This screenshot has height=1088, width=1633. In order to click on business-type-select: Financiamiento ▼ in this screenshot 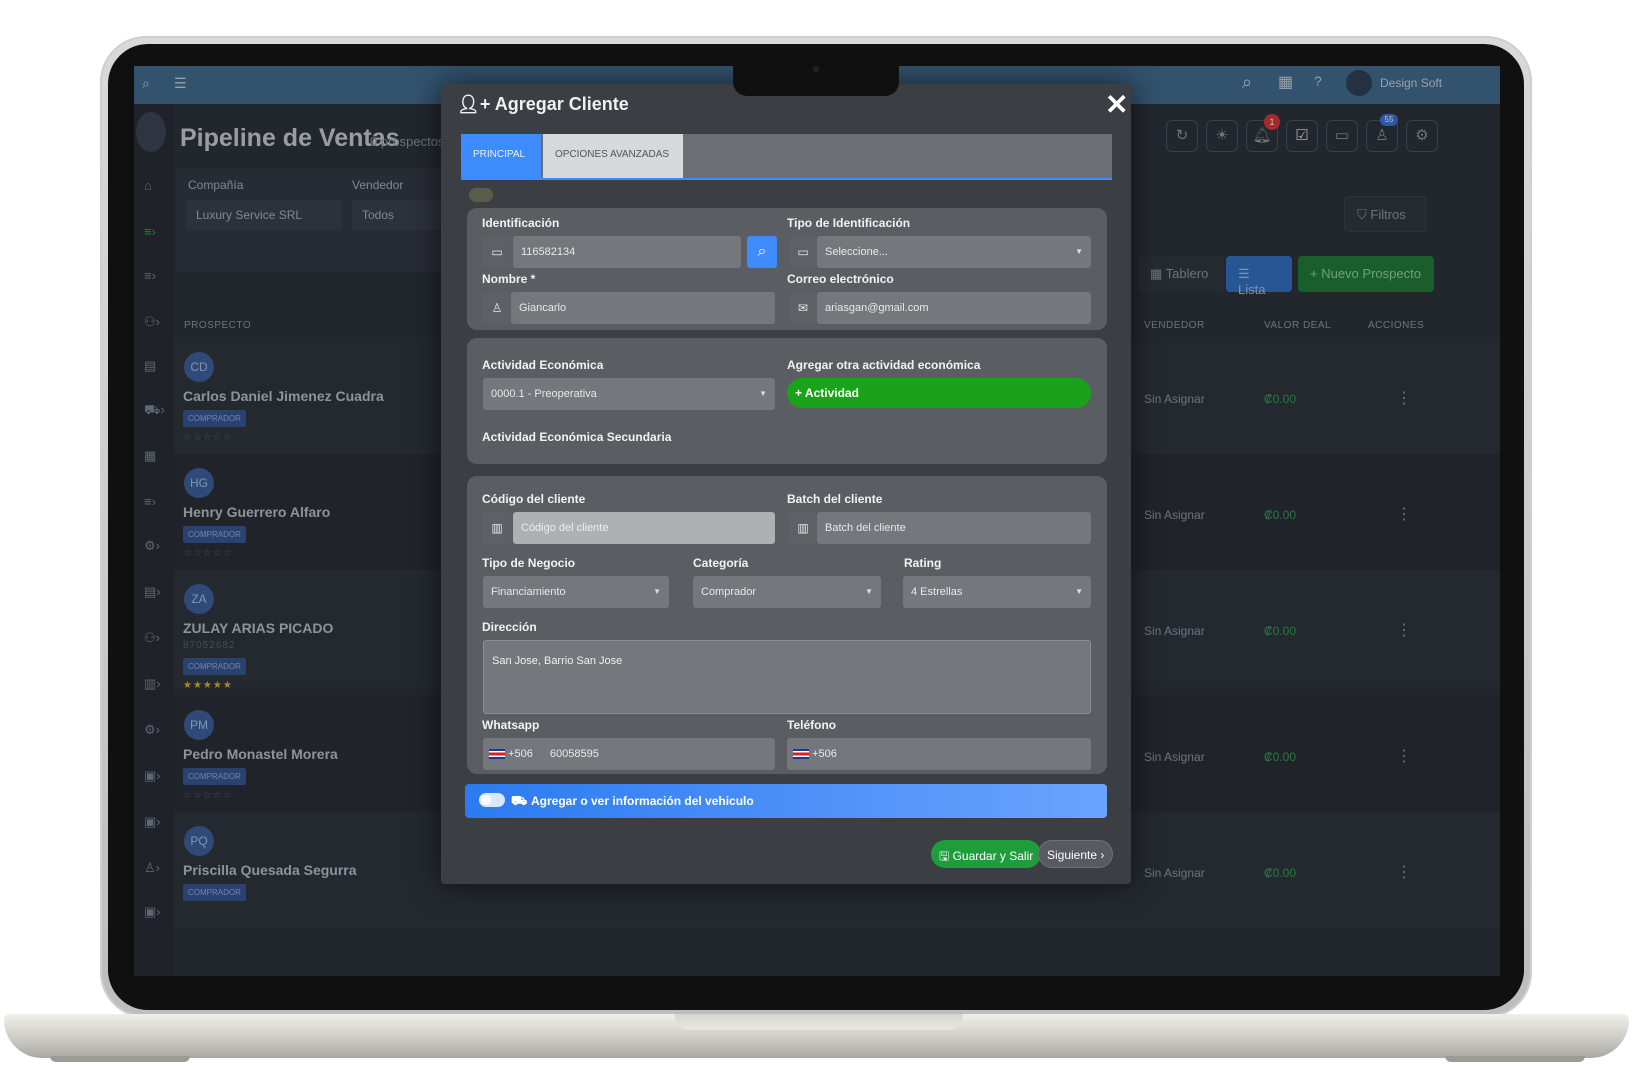, I will do `click(576, 592)`.